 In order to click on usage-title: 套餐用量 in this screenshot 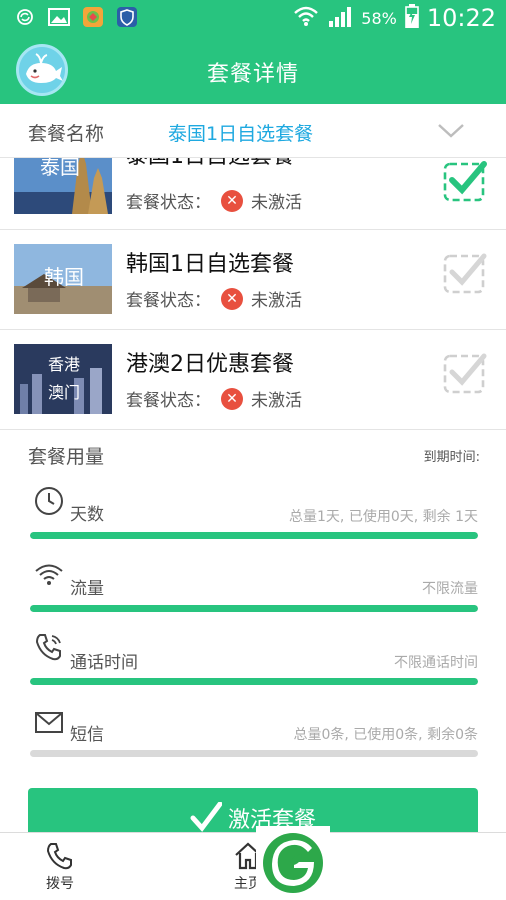, I will do `click(66, 457)`.